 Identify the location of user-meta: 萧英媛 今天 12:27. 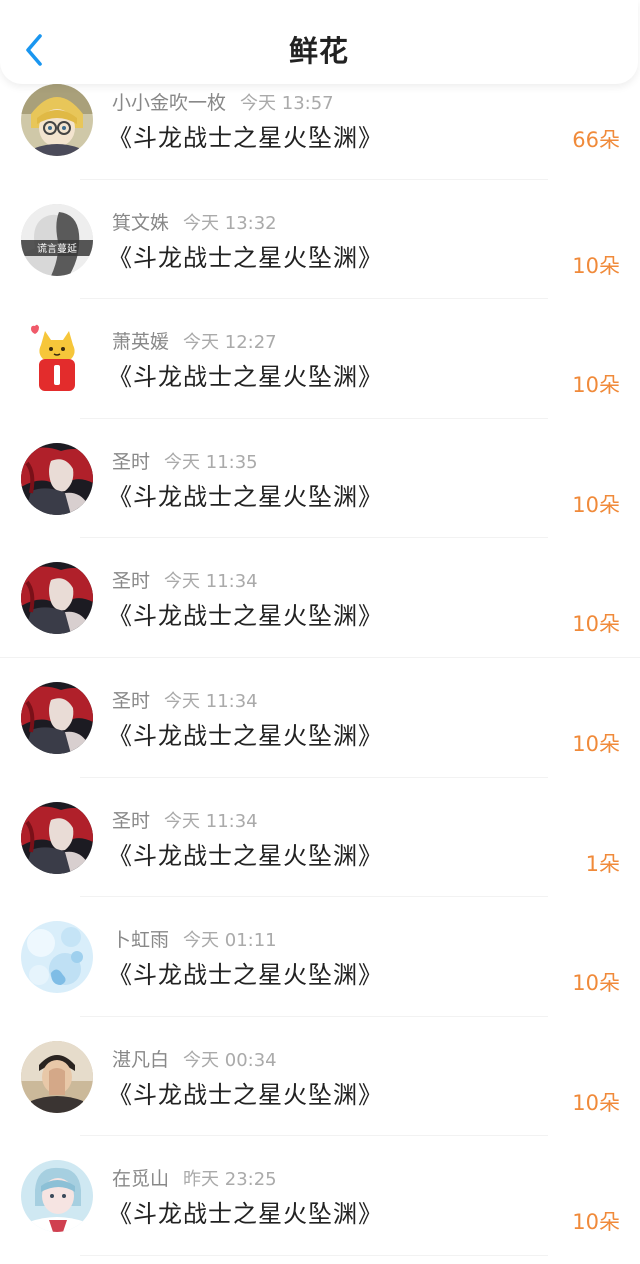
(194, 340).